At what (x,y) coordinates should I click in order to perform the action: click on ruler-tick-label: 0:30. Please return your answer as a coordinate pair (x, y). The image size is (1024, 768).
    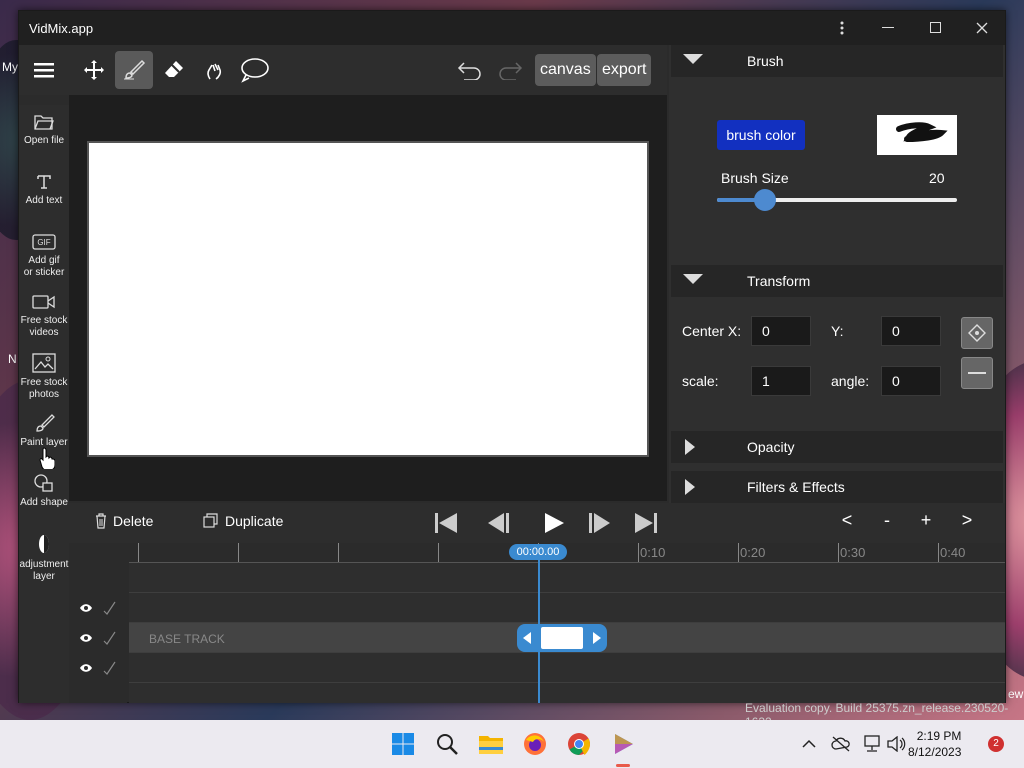
    Looking at the image, I should click on (853, 552).